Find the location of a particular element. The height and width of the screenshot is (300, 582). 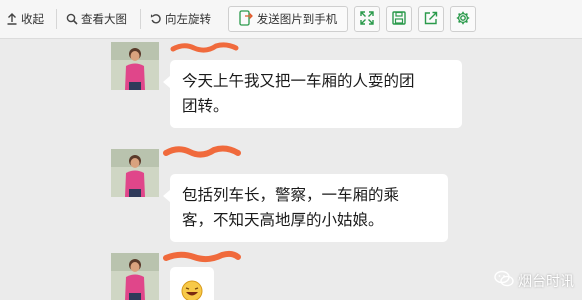

rotate-left-button: 向左旋转 is located at coordinates (180, 19).